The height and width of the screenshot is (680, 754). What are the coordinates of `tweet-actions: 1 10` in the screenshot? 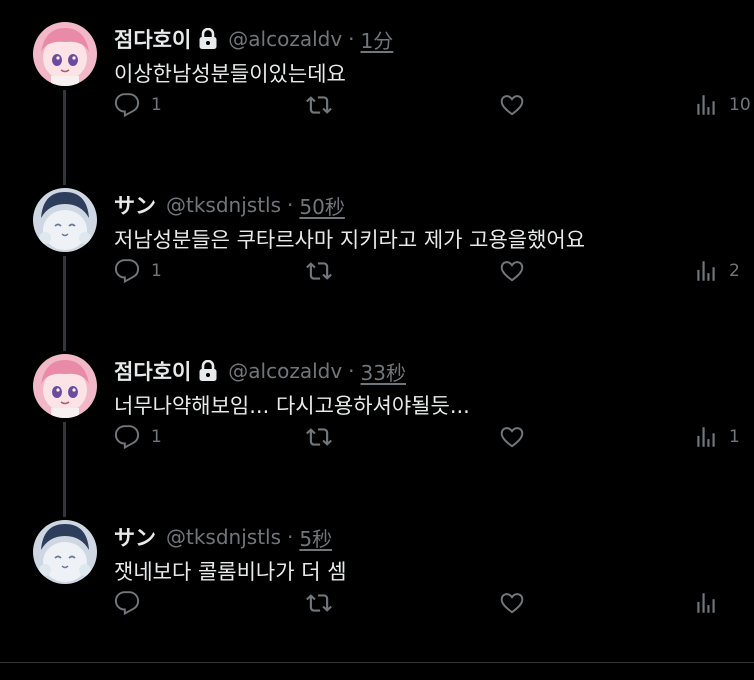 It's located at (377, 107).